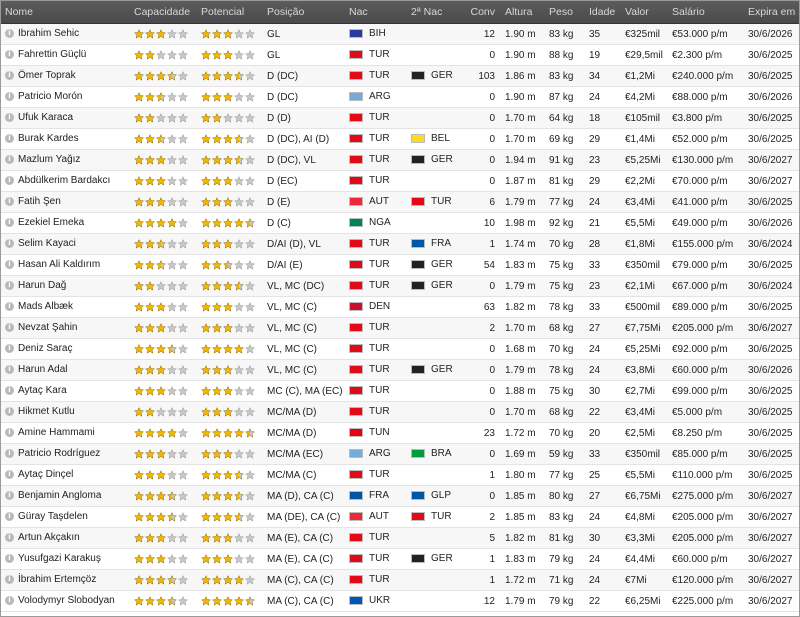  I want to click on player-name-cell: i Artun Akçakın, so click(65, 538).